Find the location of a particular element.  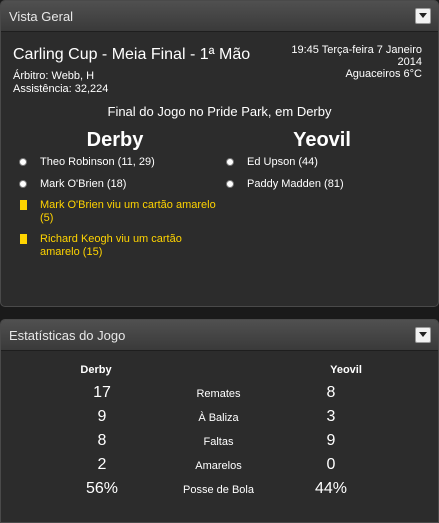

stat-home-value: 8 is located at coordinates (102, 440).